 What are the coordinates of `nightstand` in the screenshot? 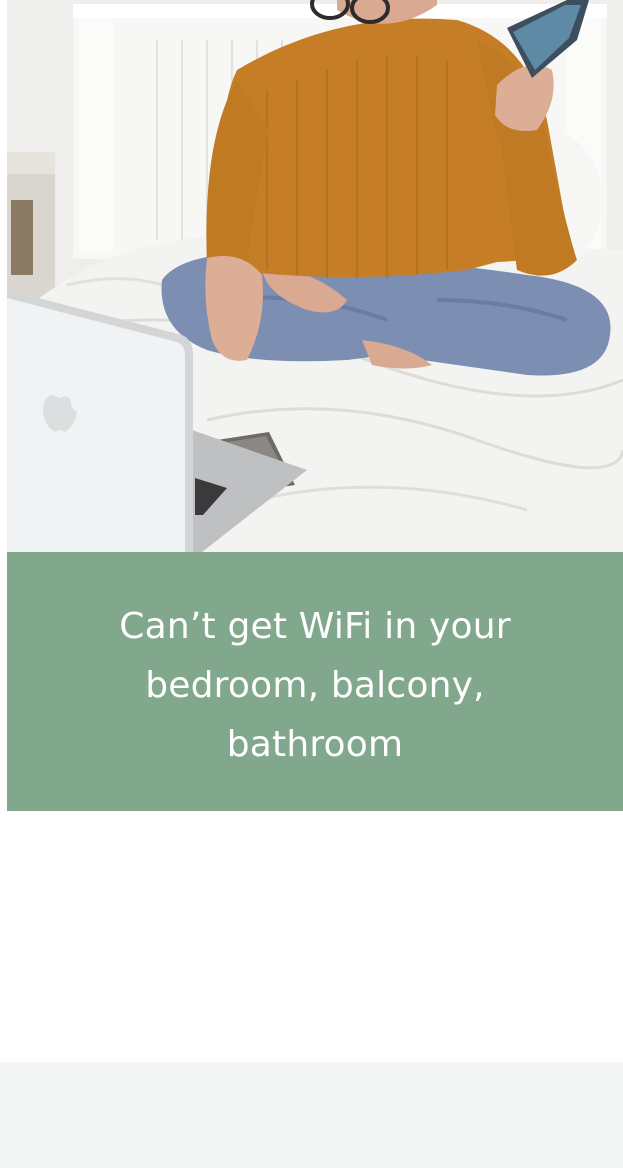 It's located at (31, 227).